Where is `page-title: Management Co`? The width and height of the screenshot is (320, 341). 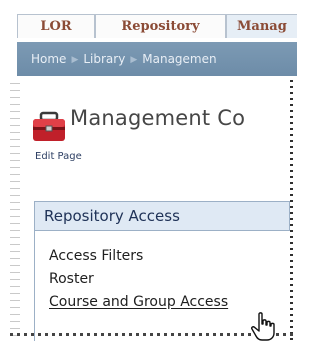 page-title: Management Co is located at coordinates (158, 118).